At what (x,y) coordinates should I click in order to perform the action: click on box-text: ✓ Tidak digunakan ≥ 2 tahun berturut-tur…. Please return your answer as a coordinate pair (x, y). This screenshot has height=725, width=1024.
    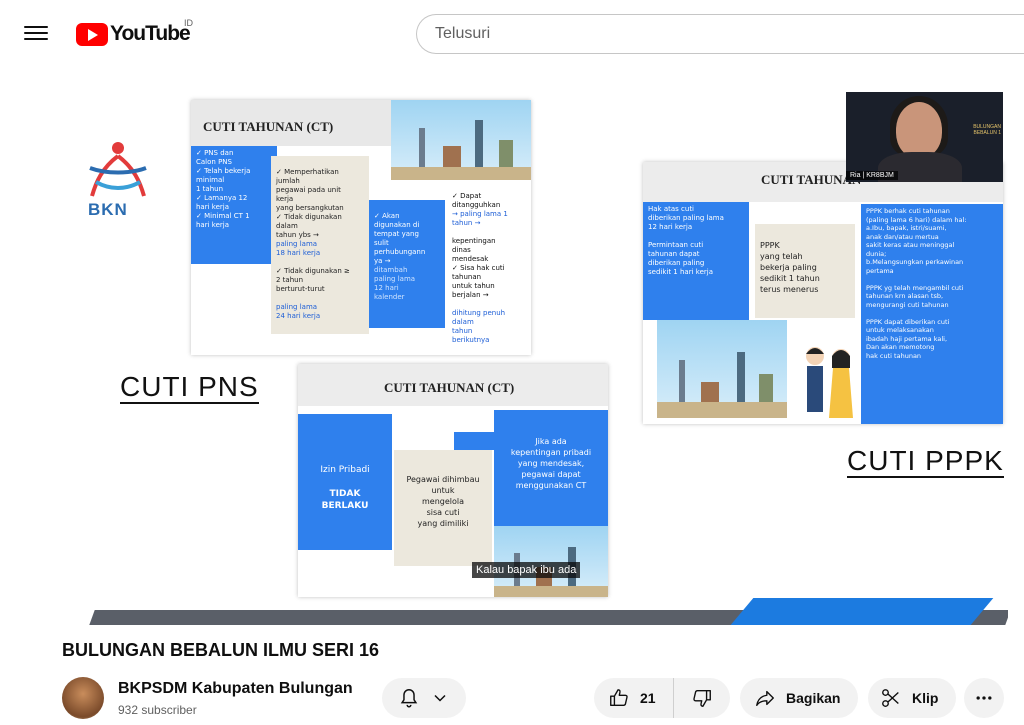
    Looking at the image, I should click on (313, 280).